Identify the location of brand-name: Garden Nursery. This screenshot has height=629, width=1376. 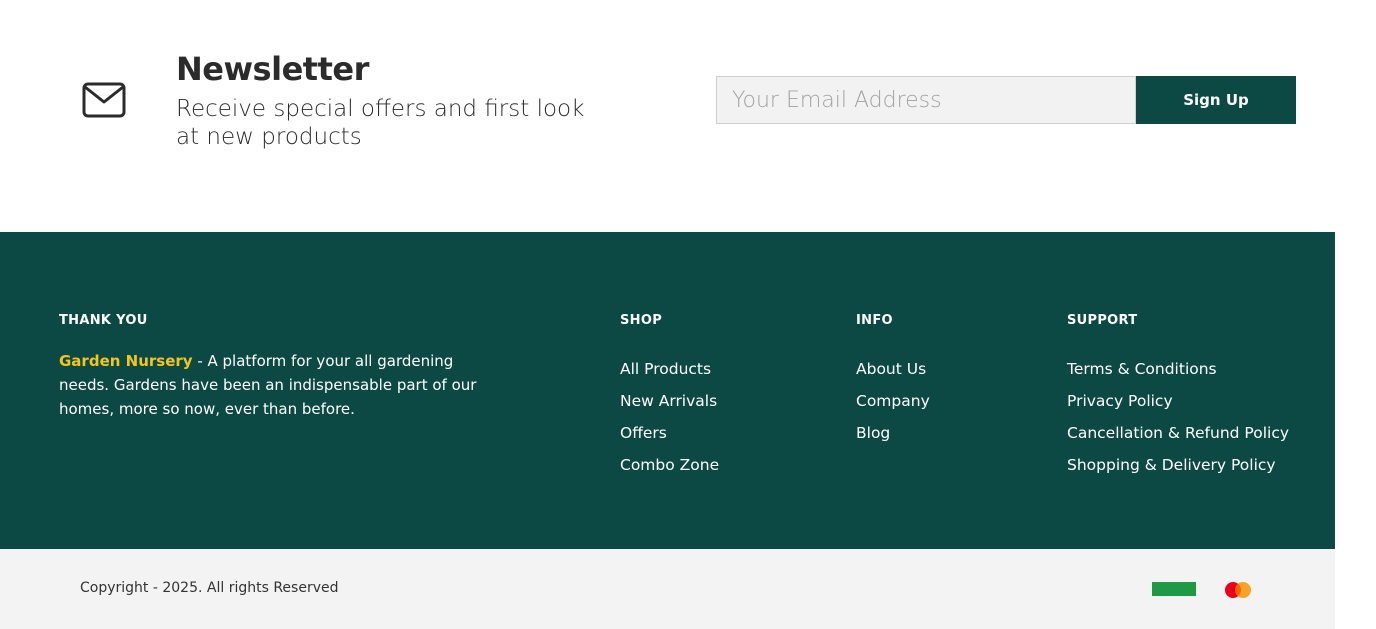
(126, 361).